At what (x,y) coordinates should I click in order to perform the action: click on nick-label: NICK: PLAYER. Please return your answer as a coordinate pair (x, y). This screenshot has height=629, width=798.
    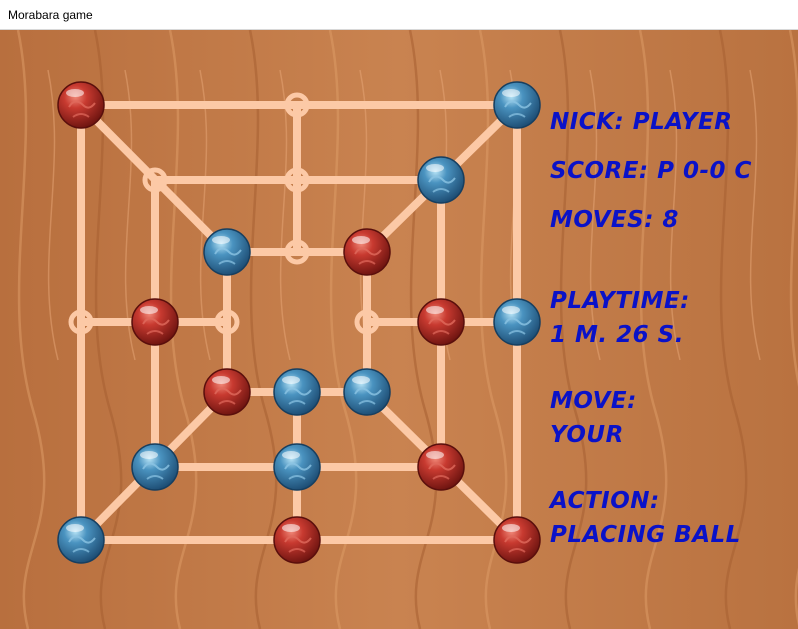
    Looking at the image, I should click on (641, 122).